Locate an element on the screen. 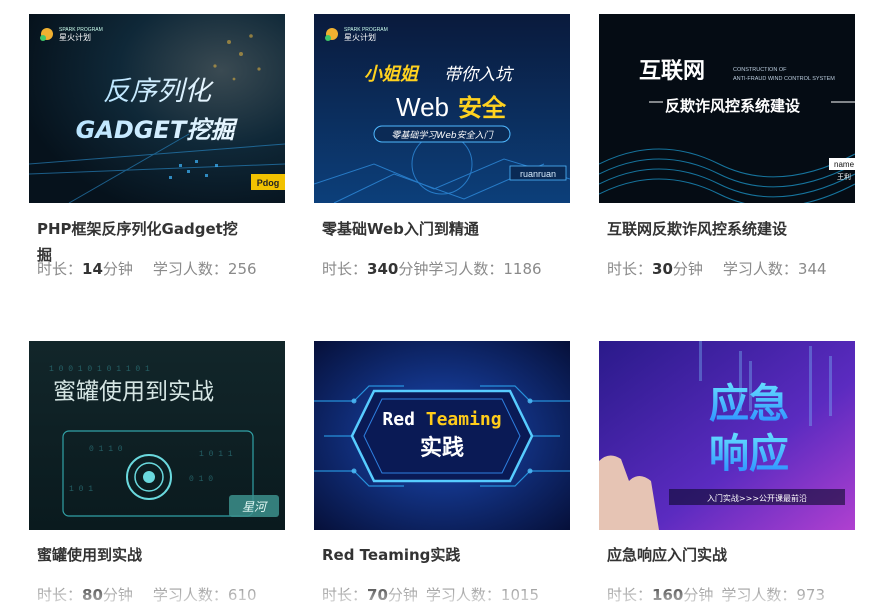 The image size is (876, 606). svg-text: 安全 is located at coordinates (482, 108).